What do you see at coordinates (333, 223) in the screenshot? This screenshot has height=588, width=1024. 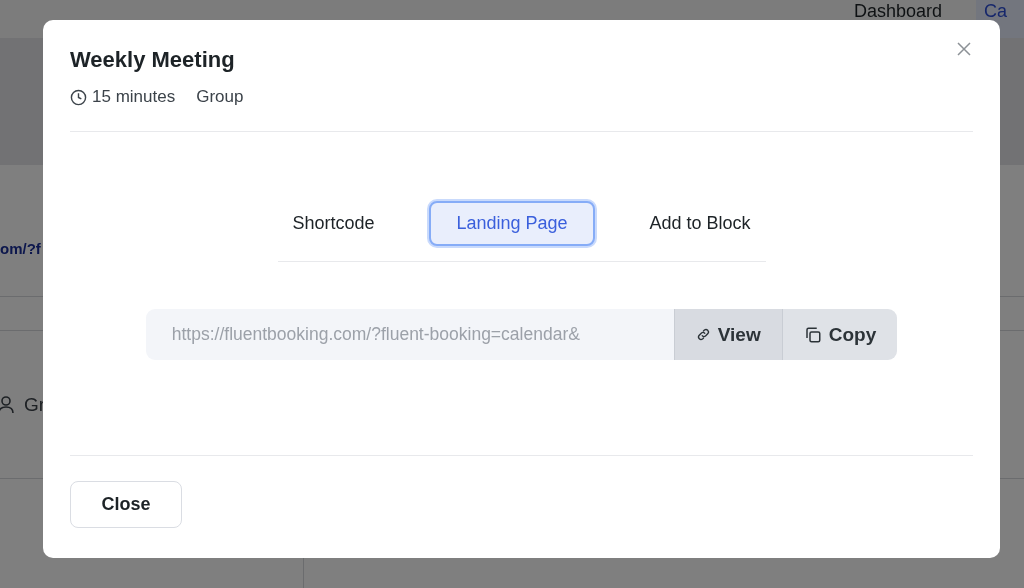 I see `tab: Shortcode` at bounding box center [333, 223].